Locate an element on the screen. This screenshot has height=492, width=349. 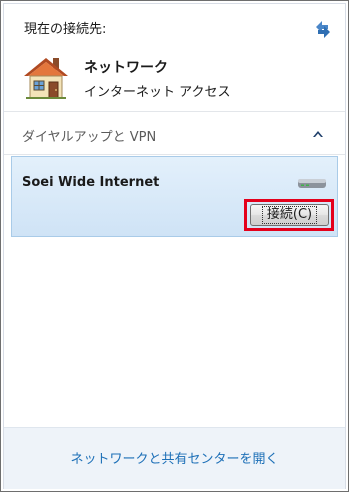
network-name: ネットワーク is located at coordinates (126, 68).